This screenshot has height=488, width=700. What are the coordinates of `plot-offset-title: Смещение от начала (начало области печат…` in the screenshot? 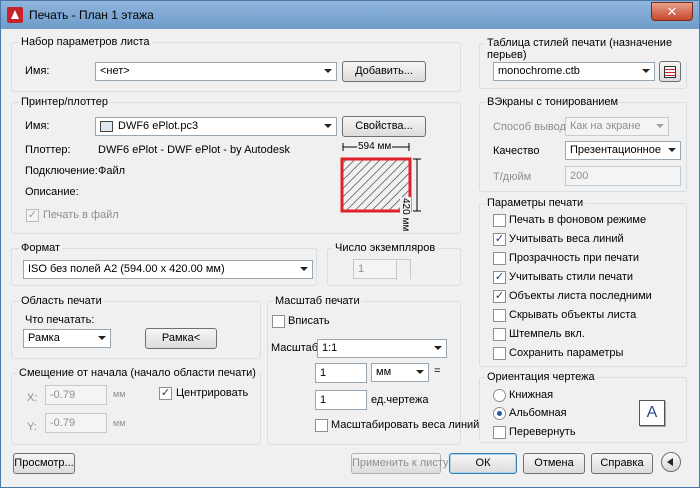 It's located at (137, 373).